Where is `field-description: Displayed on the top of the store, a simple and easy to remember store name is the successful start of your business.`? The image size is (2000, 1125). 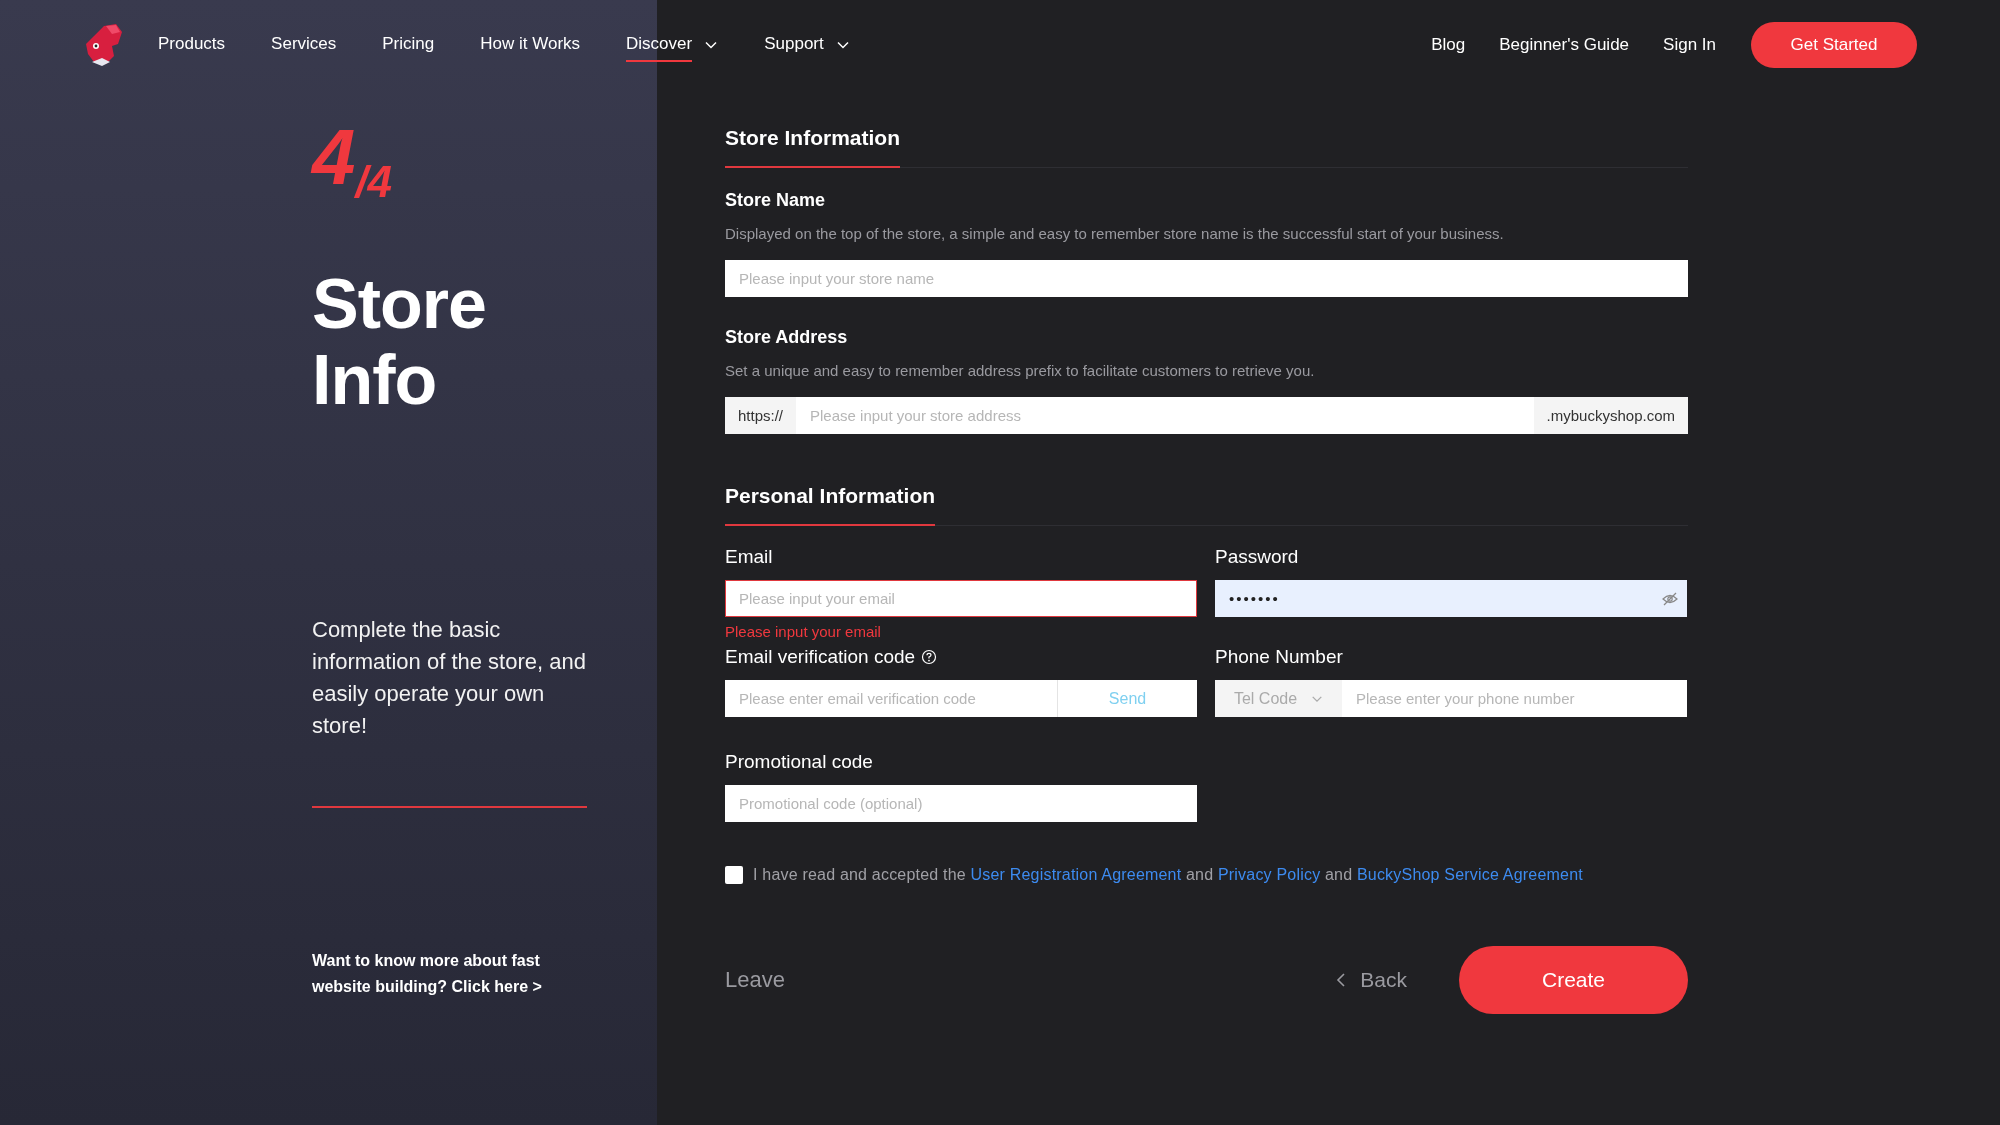
field-description: Displayed on the top of the store, a simple and easy to remember store name is the successful start of your business. is located at coordinates (1115, 233).